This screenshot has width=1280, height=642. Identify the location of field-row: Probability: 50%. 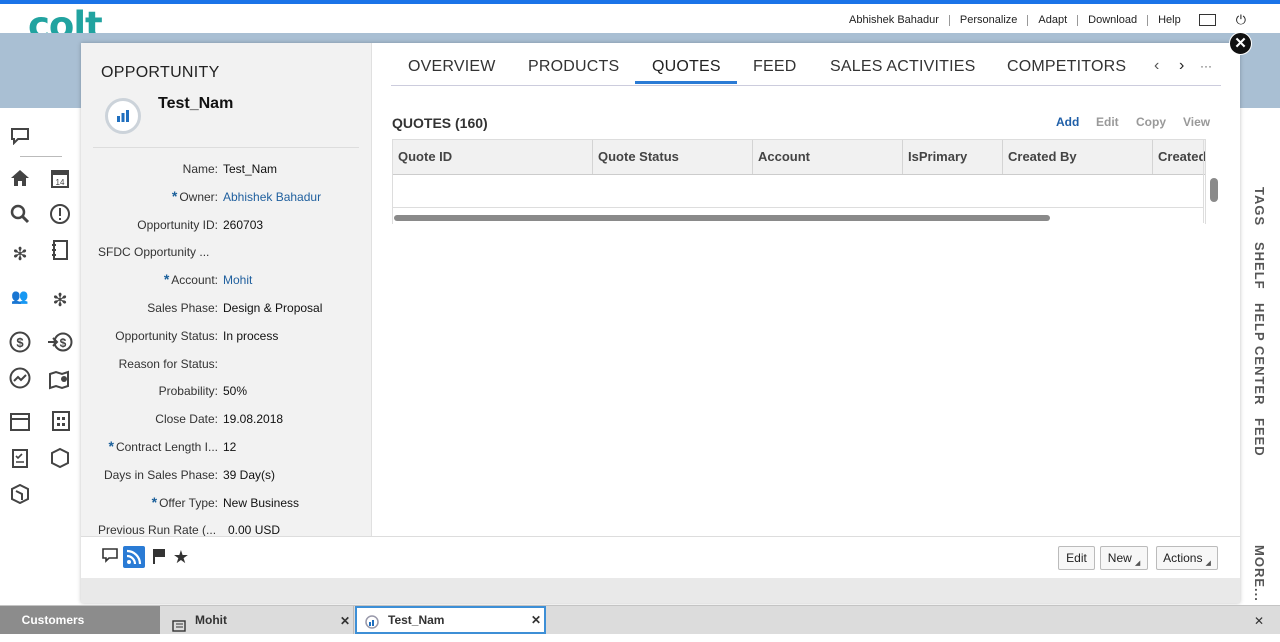
(226, 394).